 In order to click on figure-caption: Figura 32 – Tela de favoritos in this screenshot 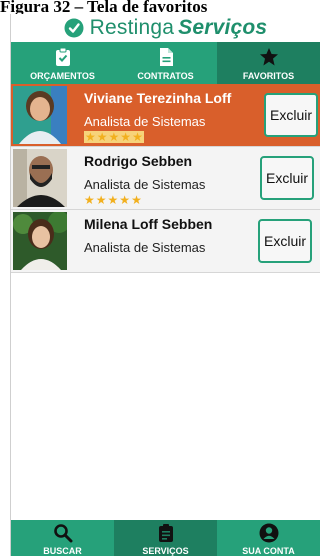, I will do `click(104, 7)`.